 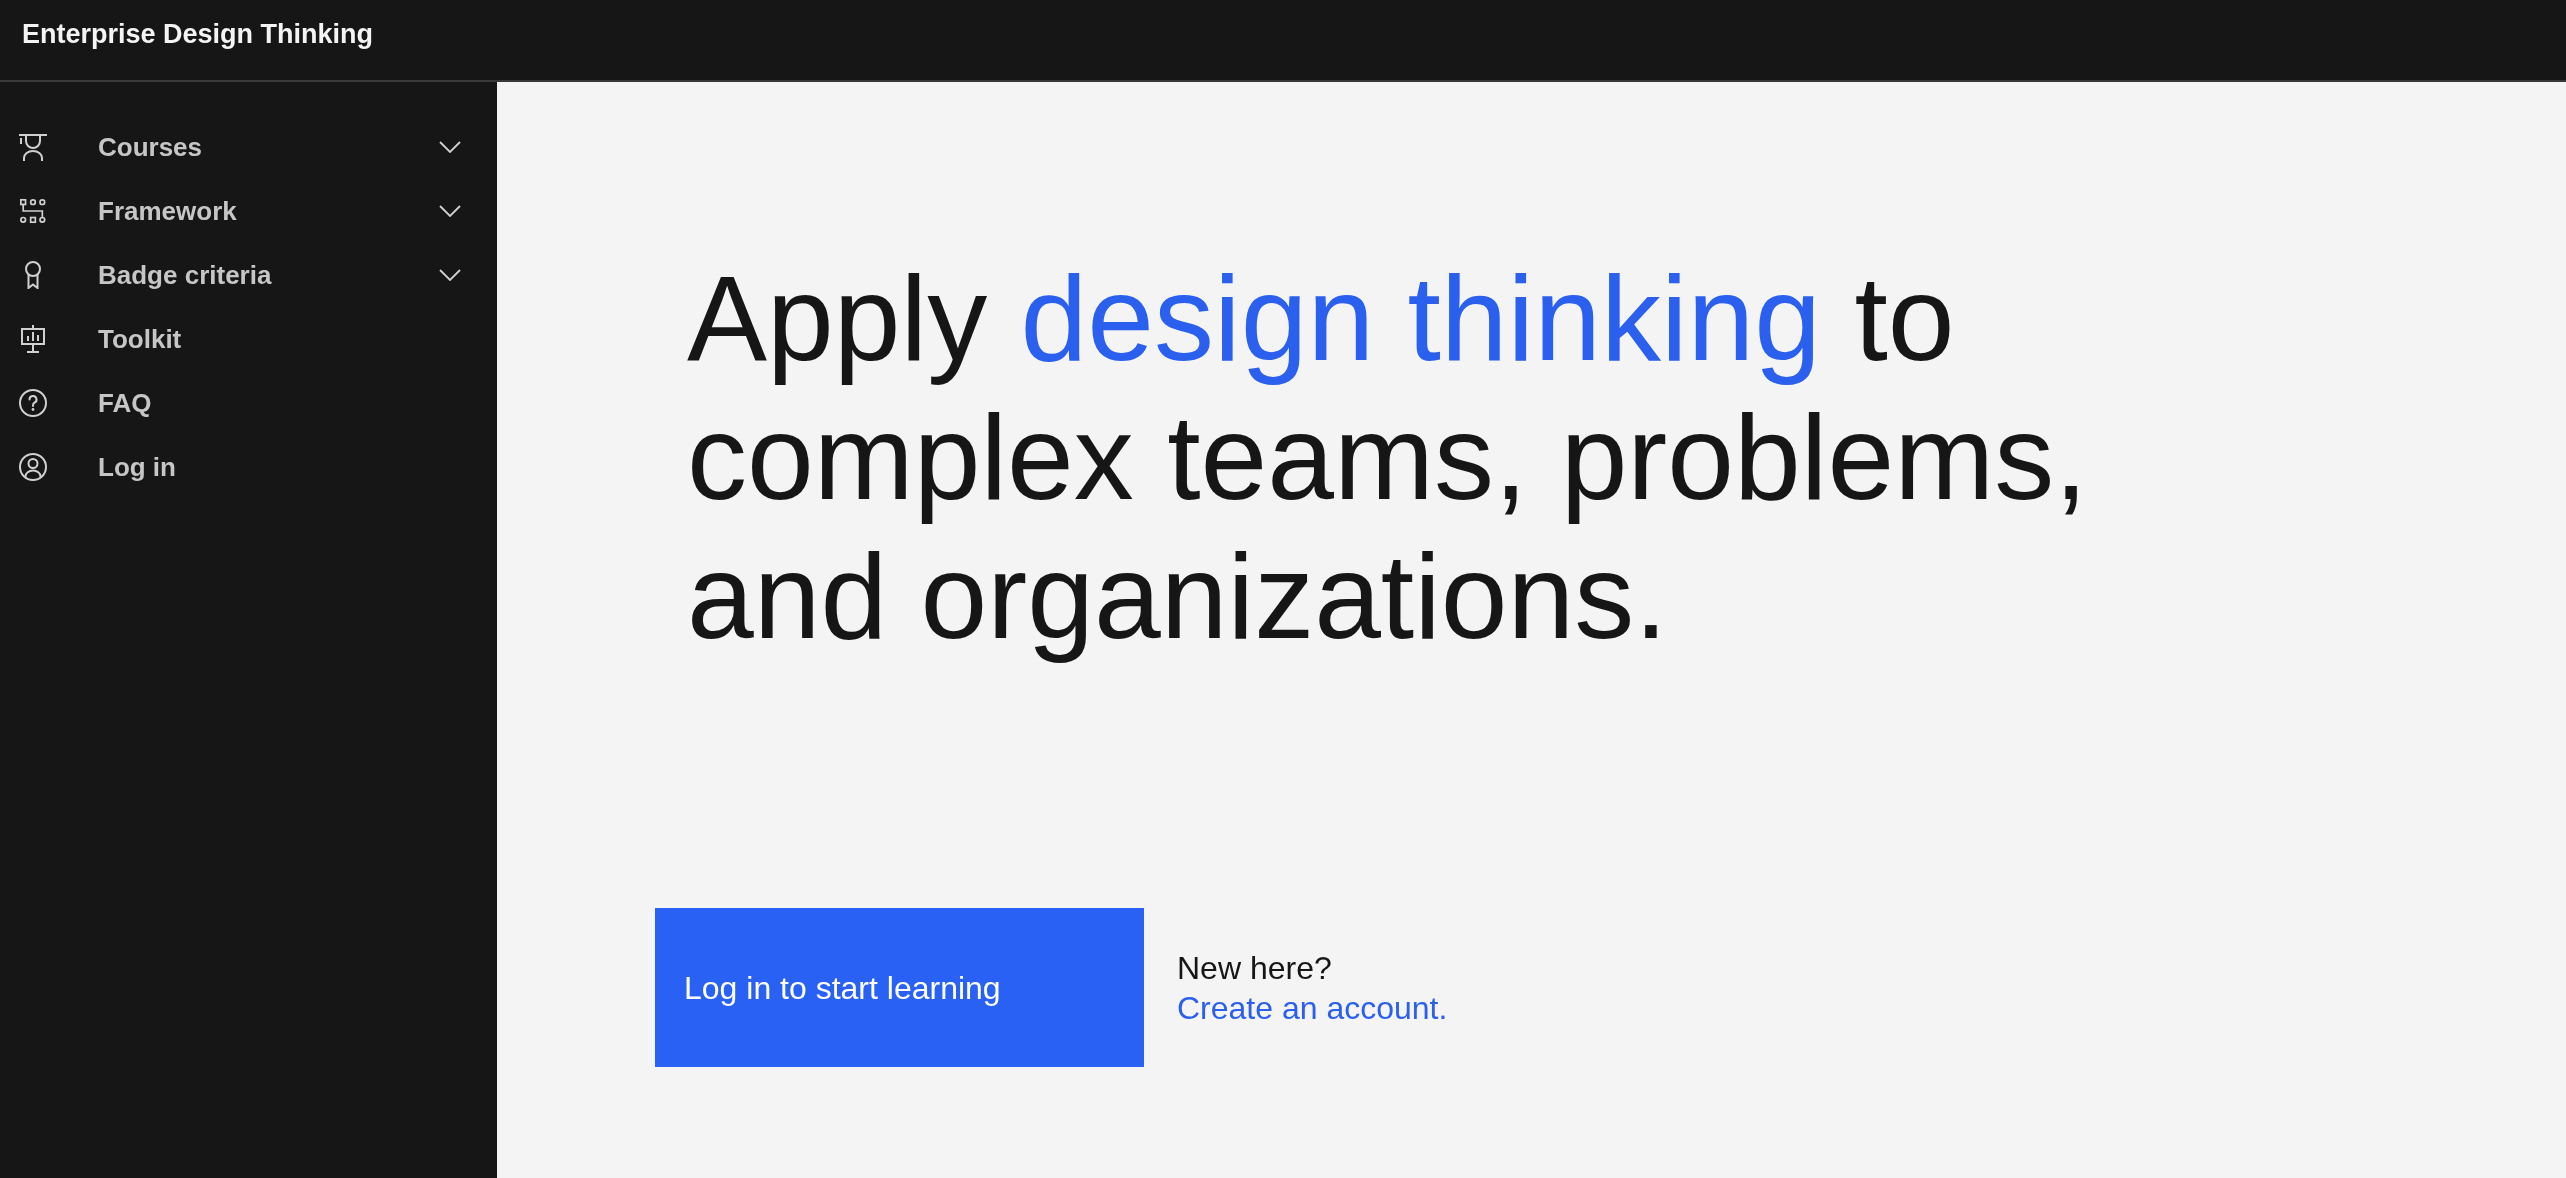 What do you see at coordinates (1255, 968) in the screenshot?
I see `signup-prompt: New here?` at bounding box center [1255, 968].